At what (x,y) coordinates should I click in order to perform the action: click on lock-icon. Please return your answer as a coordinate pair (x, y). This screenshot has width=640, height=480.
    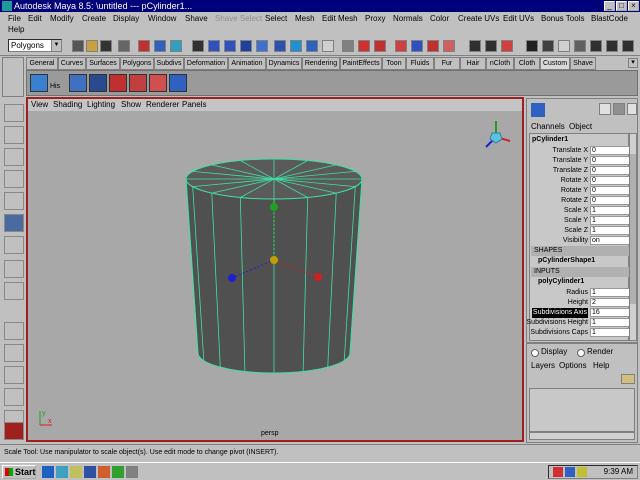
    Looking at the image, I should click on (364, 46).